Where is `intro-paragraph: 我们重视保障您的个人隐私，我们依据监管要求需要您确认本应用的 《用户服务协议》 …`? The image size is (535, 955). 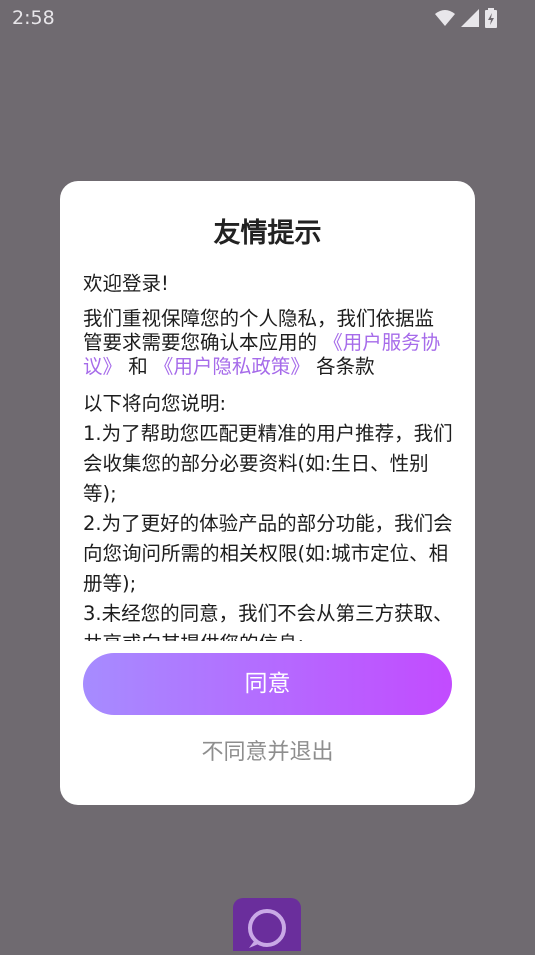
intro-paragraph: 我们重视保障您的个人隐私，我们依据监管要求需要您确认本应用的 《用户服务协议》 … is located at coordinates (268, 343).